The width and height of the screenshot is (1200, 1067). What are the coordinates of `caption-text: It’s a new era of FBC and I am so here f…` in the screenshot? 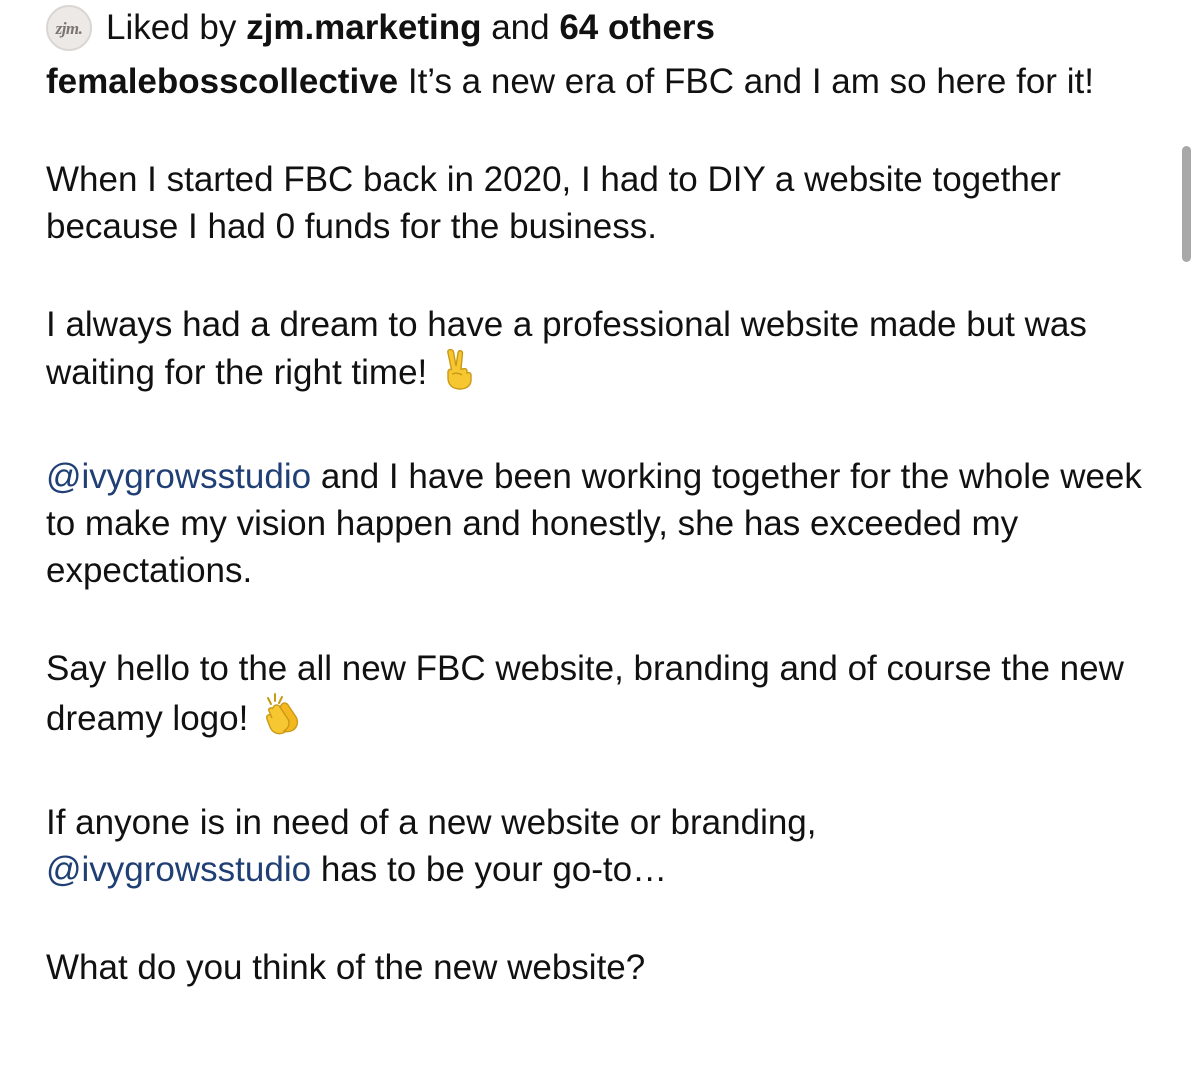 It's located at (750, 81).